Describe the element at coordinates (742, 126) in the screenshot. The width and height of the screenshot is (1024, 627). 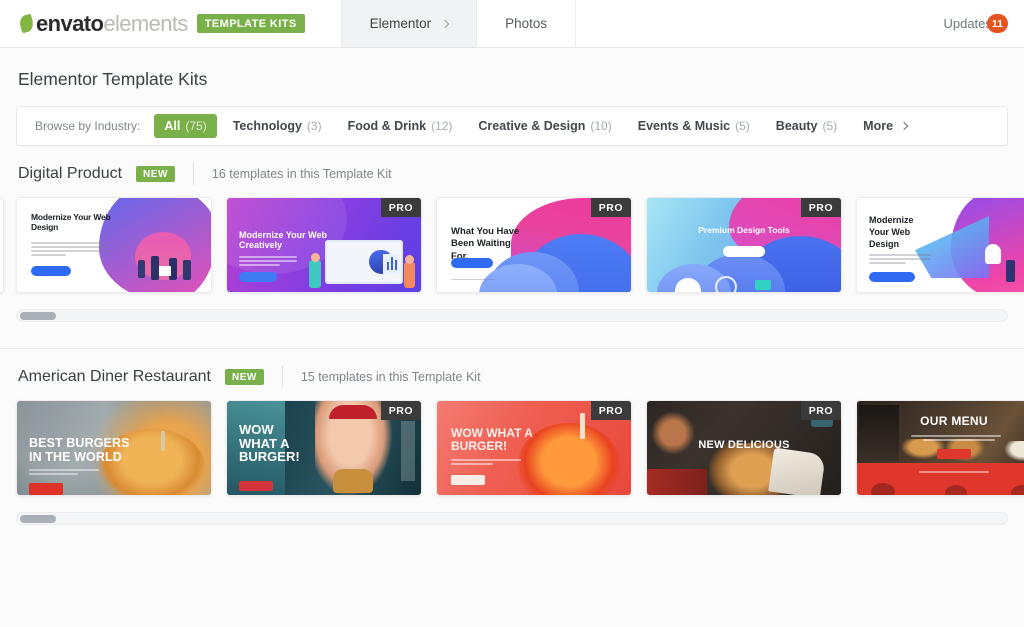
I see `filter-chip-events-music-count: (5)` at that location.